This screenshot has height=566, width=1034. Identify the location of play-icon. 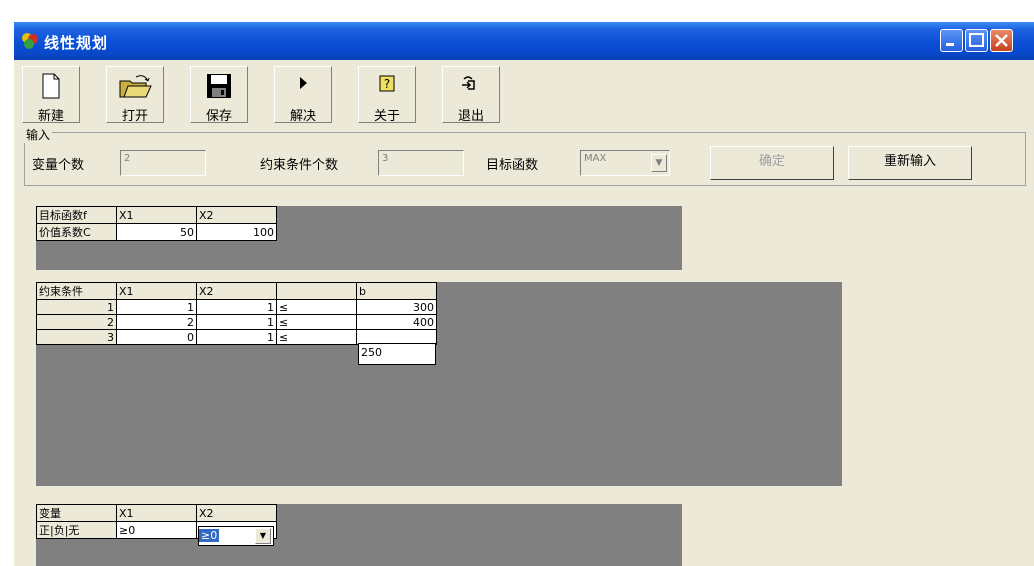
(303, 83).